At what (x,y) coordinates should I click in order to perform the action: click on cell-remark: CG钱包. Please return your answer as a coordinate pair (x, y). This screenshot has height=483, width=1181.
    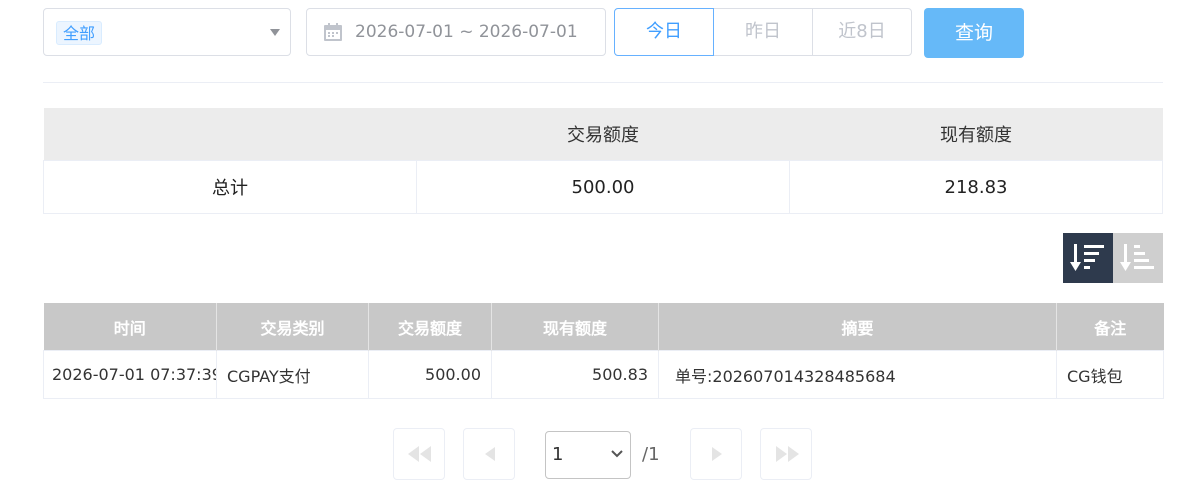
    Looking at the image, I should click on (1110, 374).